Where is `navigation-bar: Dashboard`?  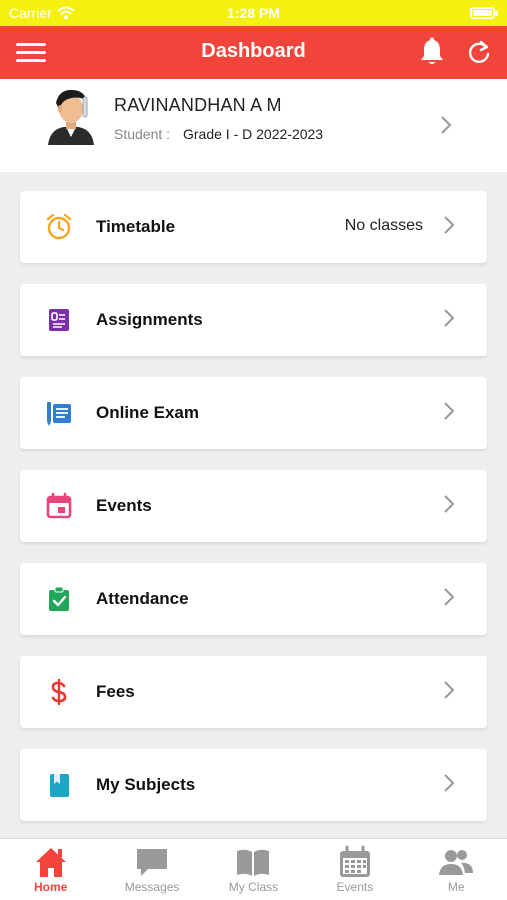 navigation-bar: Dashboard is located at coordinates (253, 52).